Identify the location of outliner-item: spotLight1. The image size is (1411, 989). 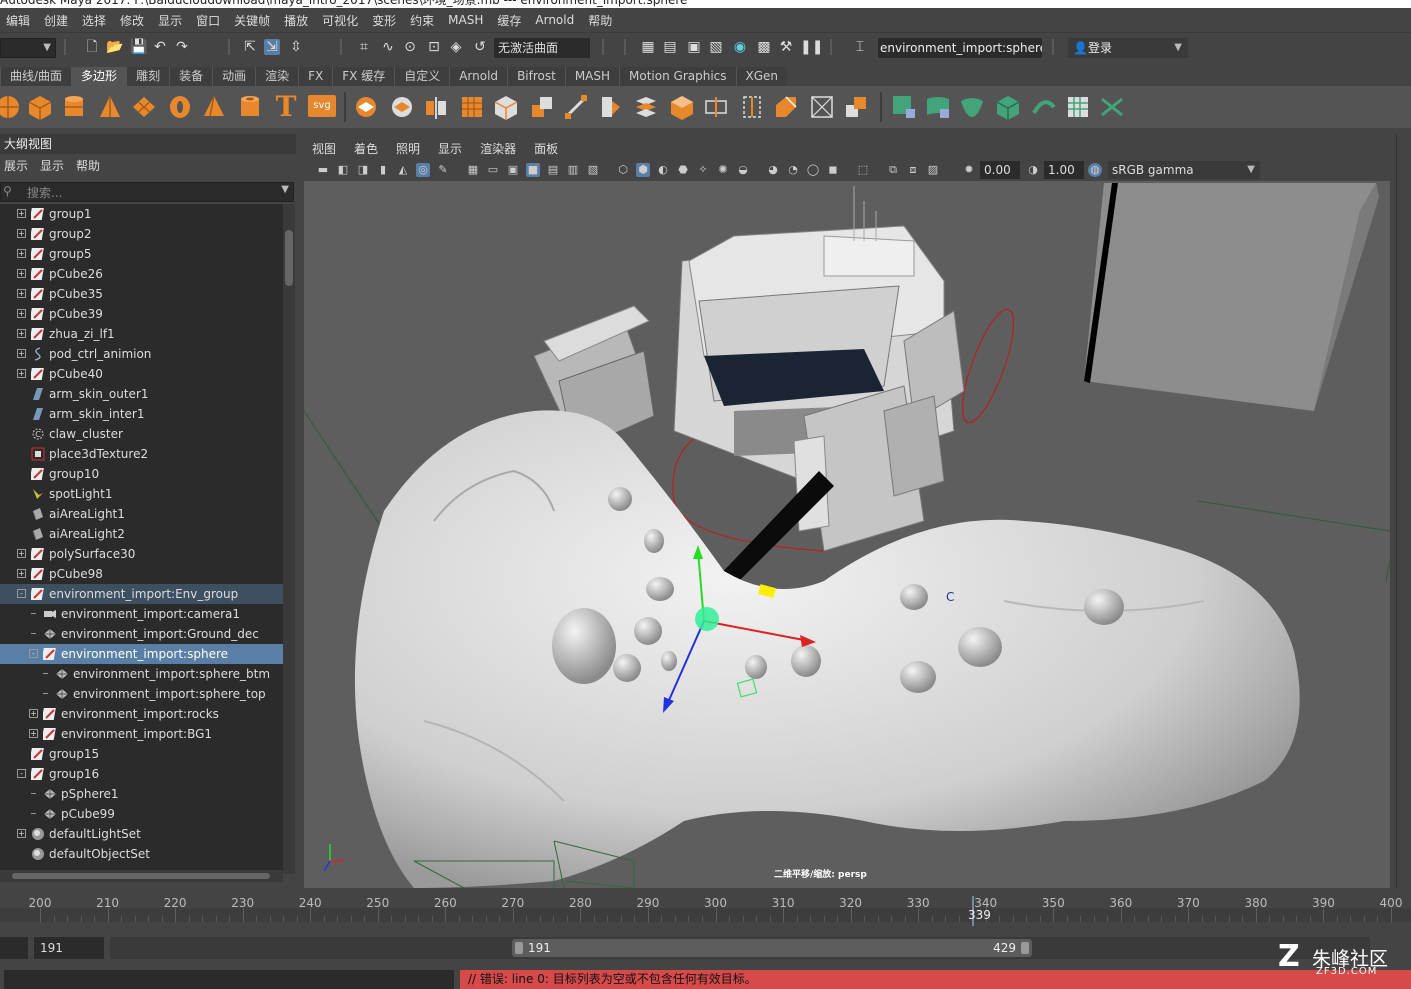
(141, 494).